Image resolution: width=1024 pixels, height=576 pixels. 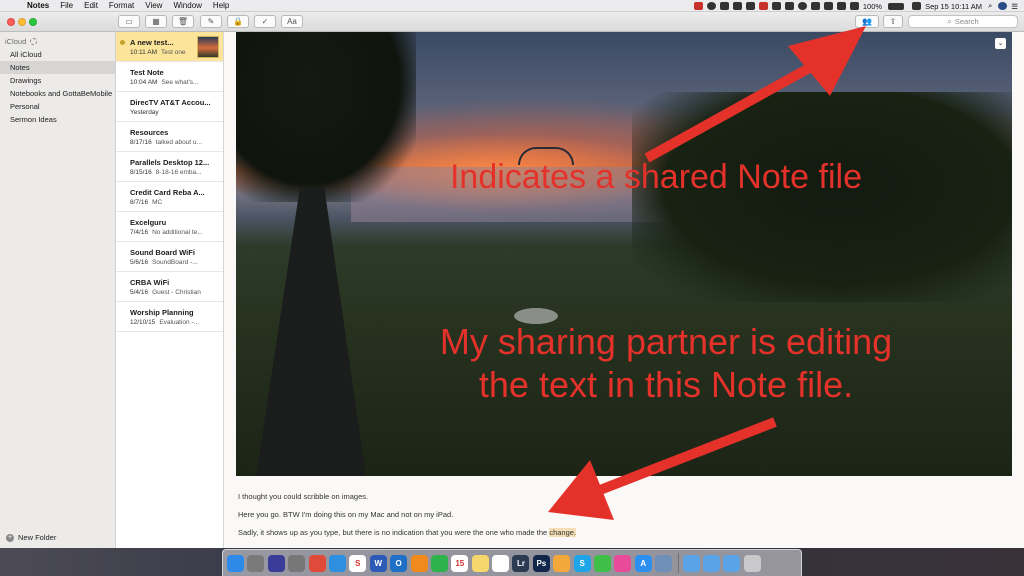 I want to click on menu-help: Help, so click(x=221, y=5).